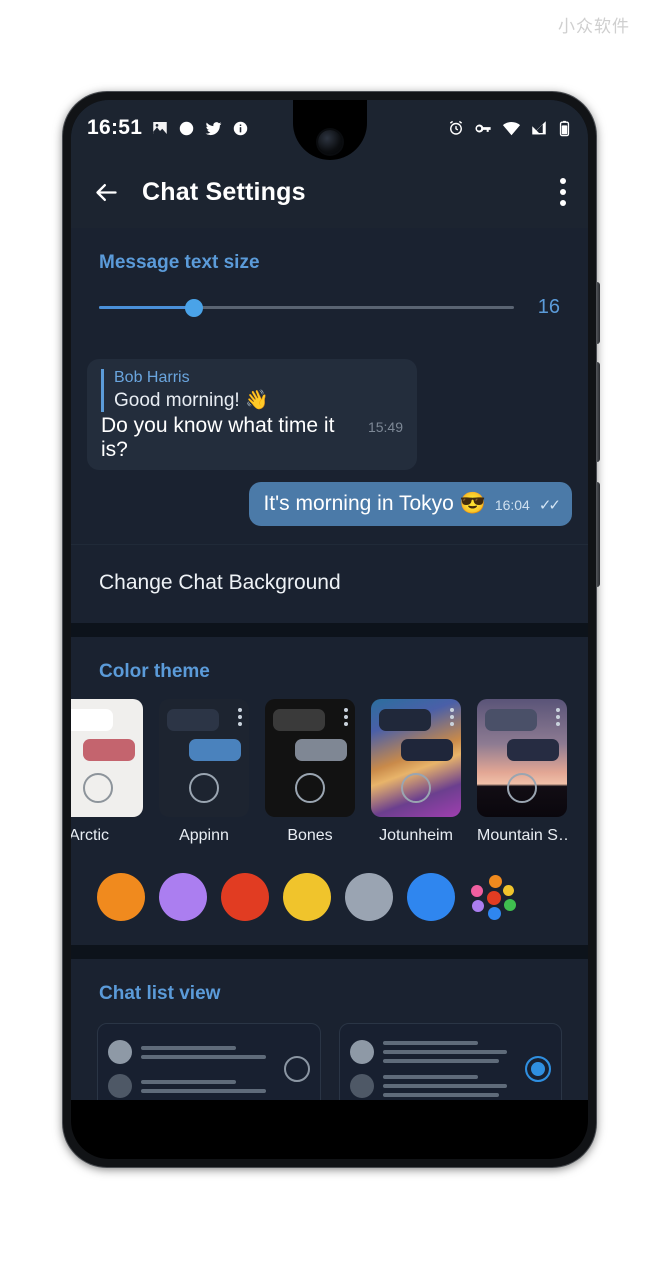 This screenshot has width=658, height=1280. I want to click on theme-card-jotunheim: Jotunheim, so click(416, 772).